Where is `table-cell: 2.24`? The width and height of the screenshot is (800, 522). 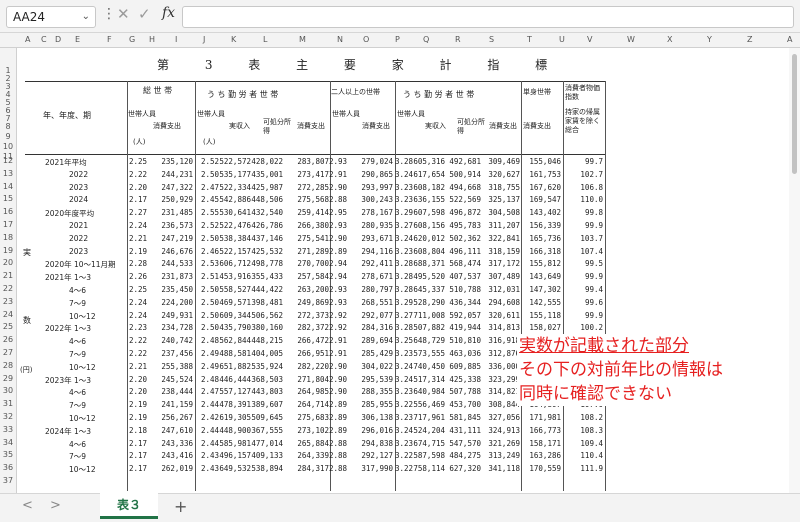 table-cell: 2.24 is located at coordinates (130, 315).